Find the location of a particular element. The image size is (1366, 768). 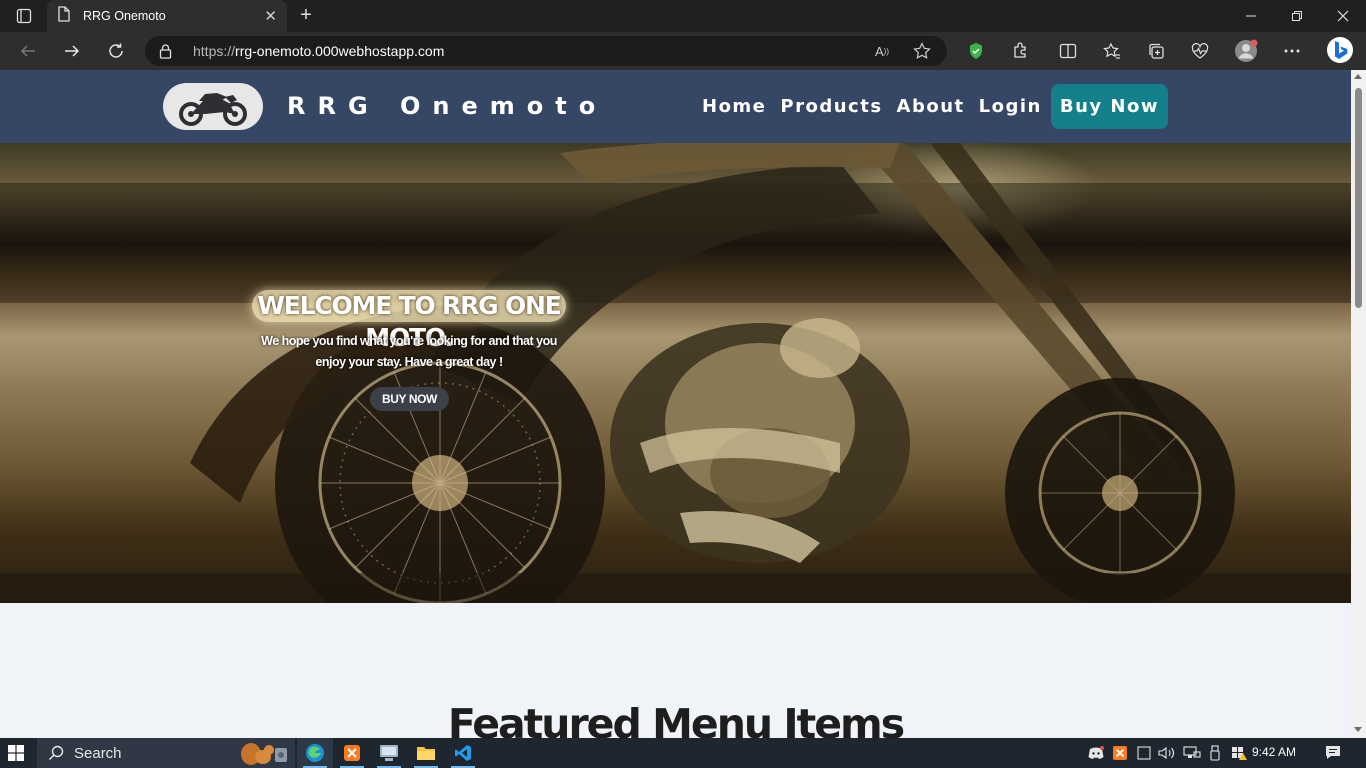

search-highlight-squirrel-icon is located at coordinates (264, 754).